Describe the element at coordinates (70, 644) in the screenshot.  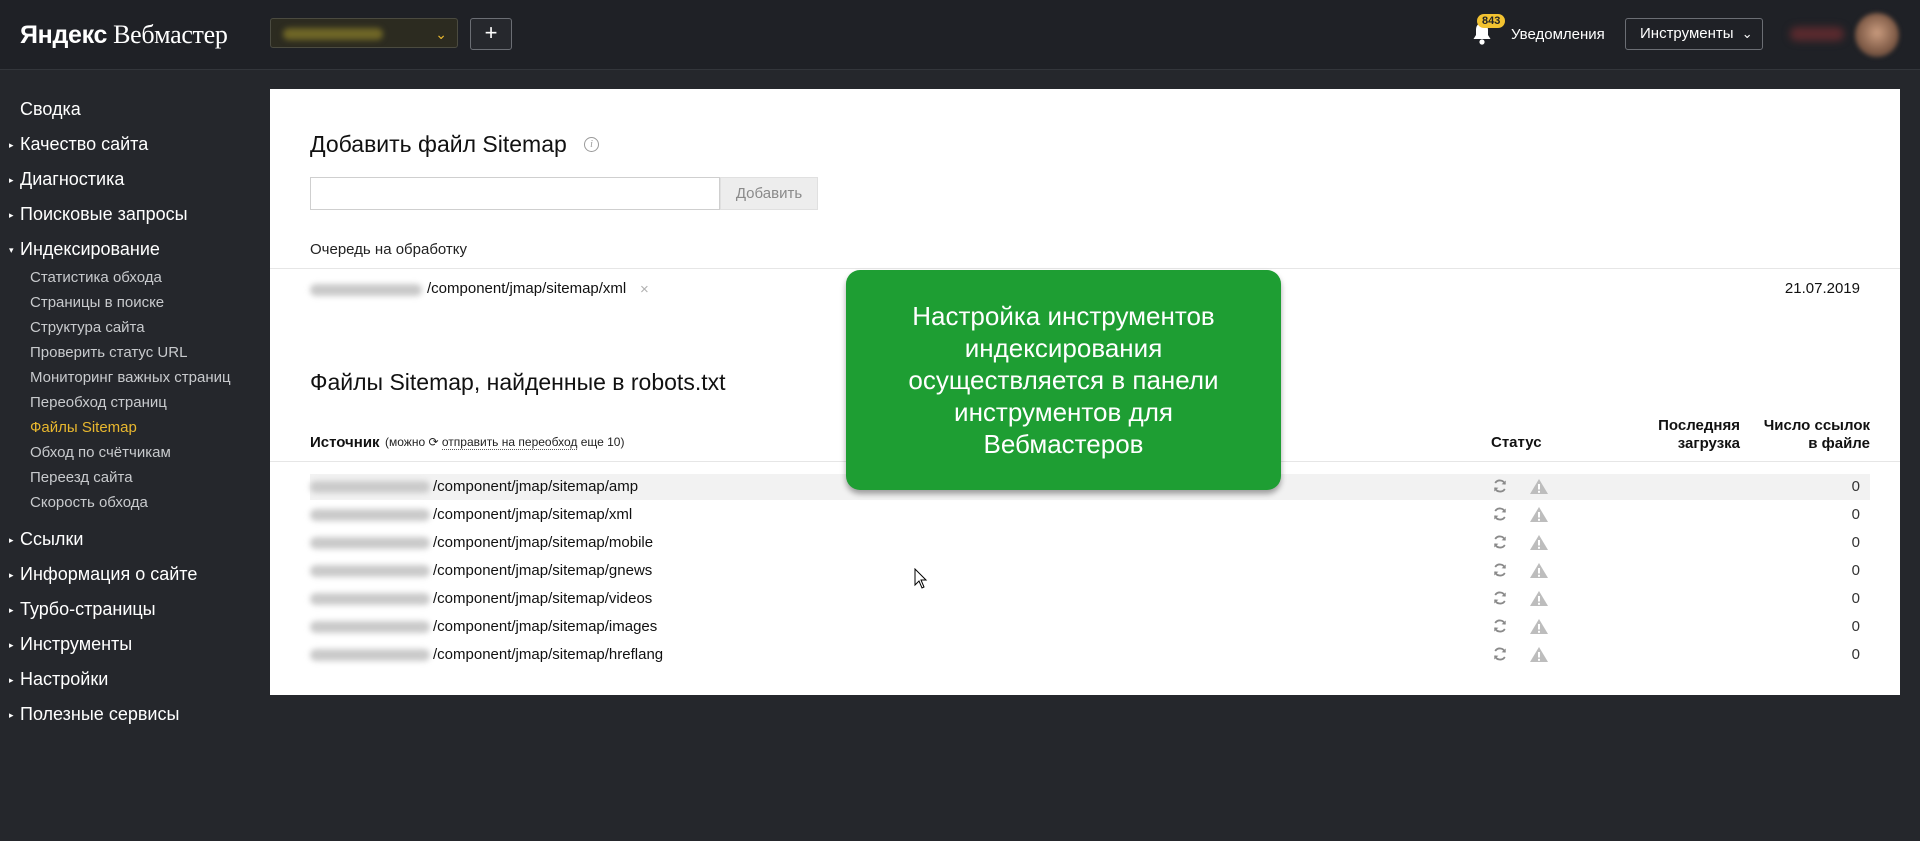
I see `sidebar-item-tools: ▸ Инструменты` at that location.